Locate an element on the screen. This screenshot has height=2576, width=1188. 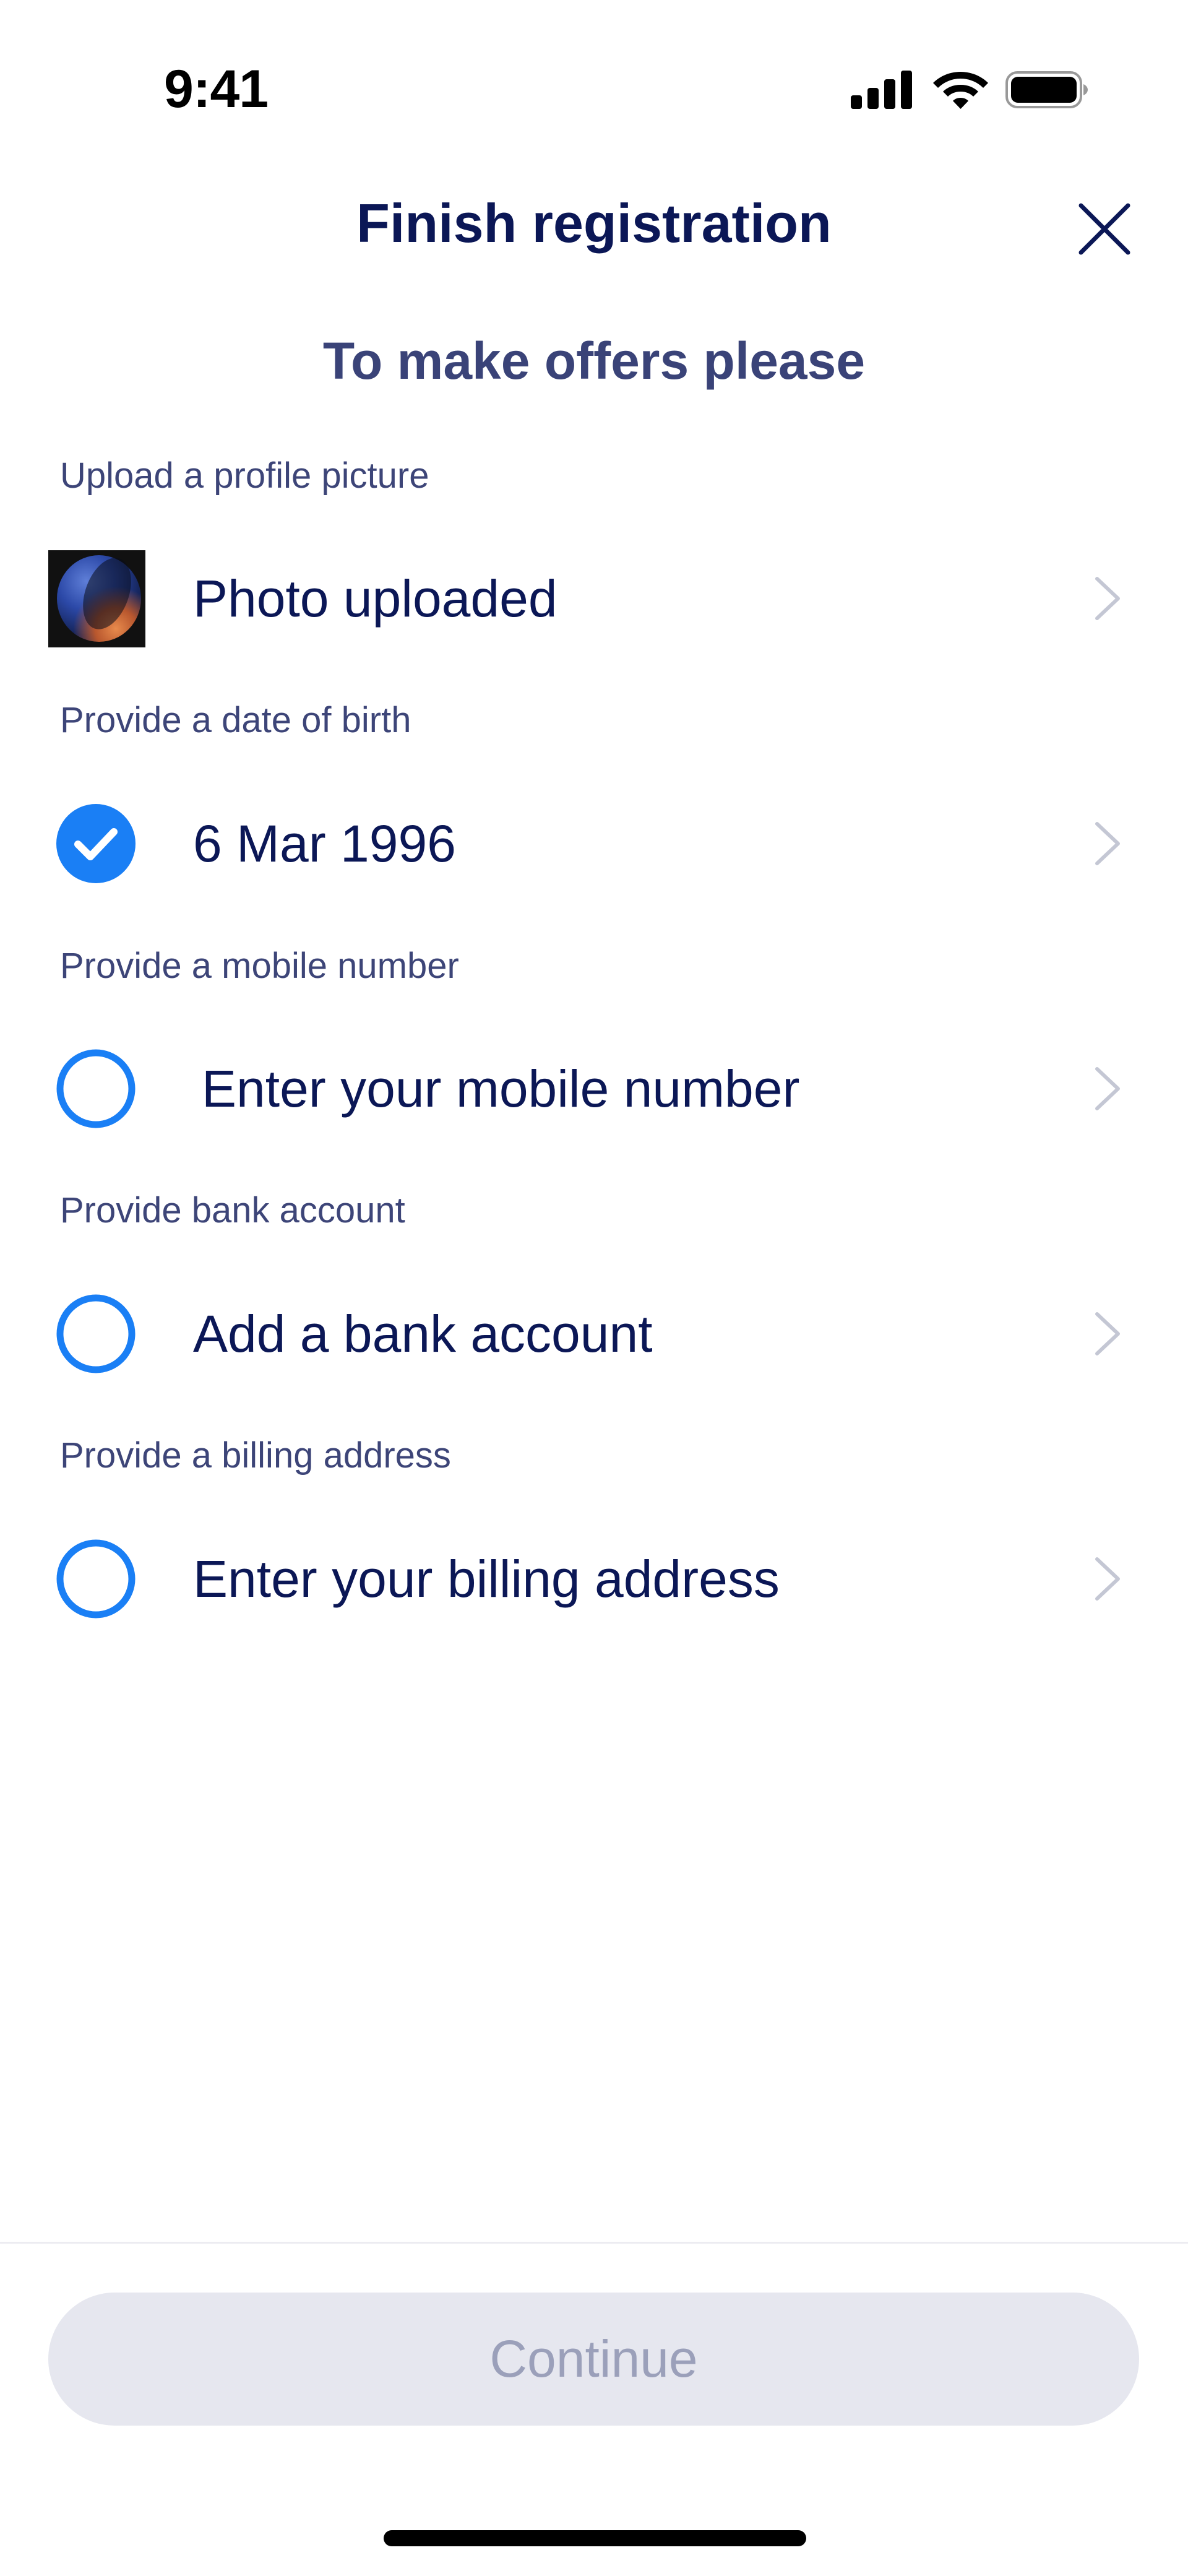
row-mobile-number: Enter your mobile number is located at coordinates (594, 1089).